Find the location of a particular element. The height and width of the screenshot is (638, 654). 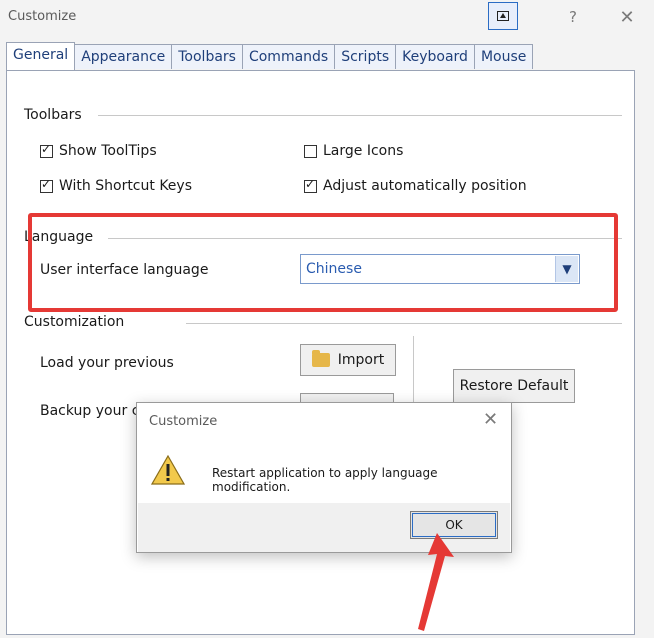

load-previous-label: Load your previous is located at coordinates (107, 363).